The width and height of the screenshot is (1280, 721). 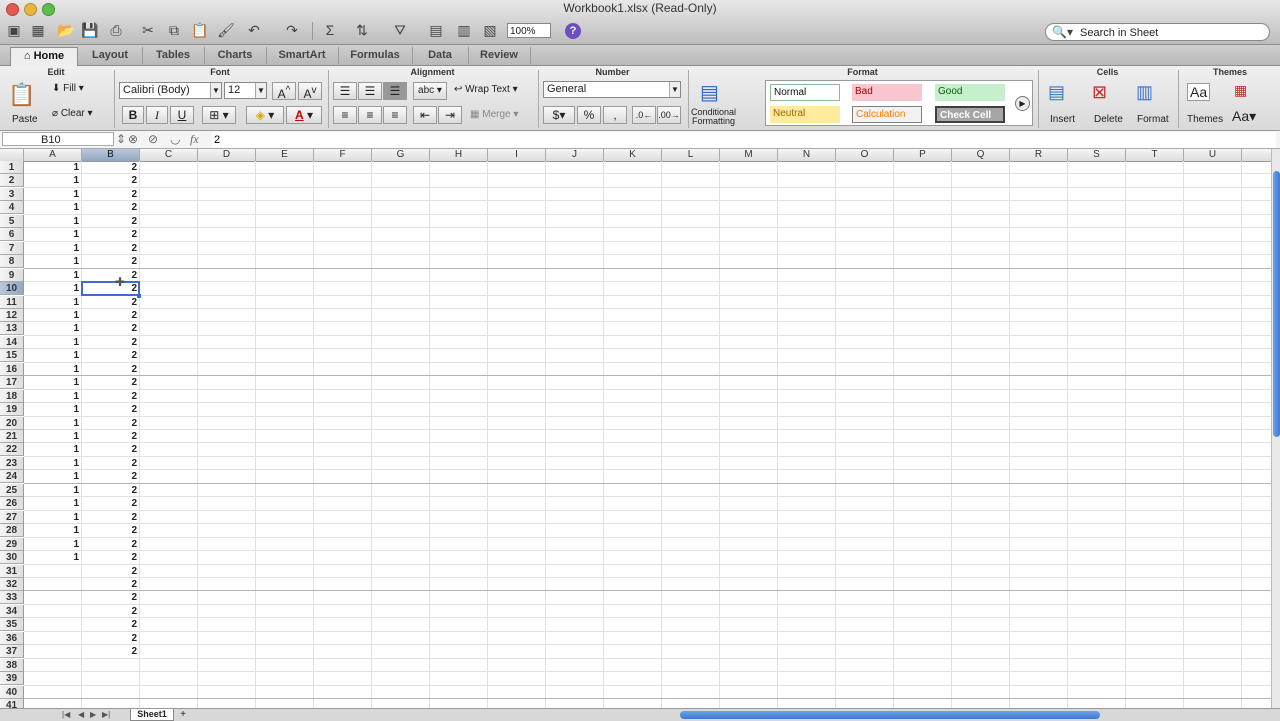 I want to click on row-header-29: 29, so click(x=12, y=544).